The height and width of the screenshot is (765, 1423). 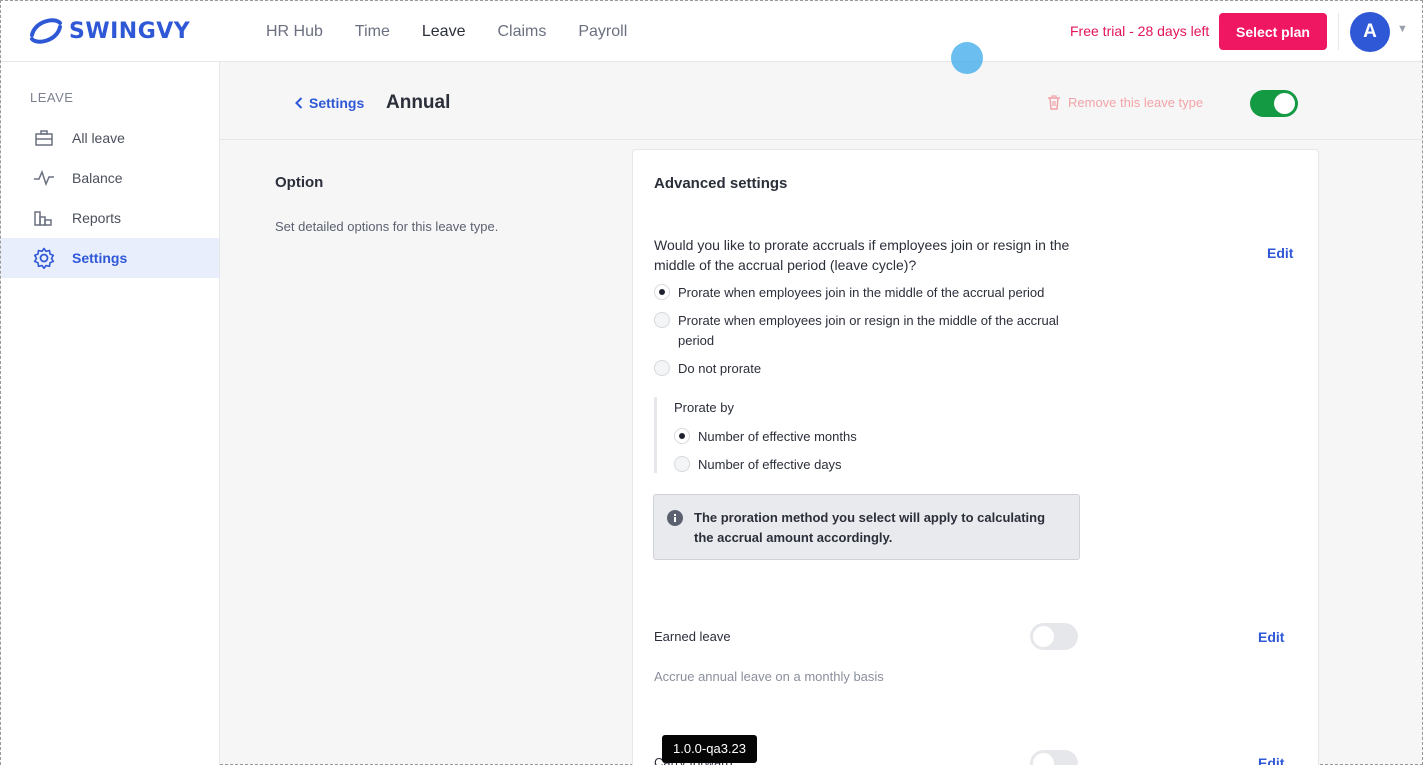 I want to click on option-section-title: Option, so click(x=299, y=182).